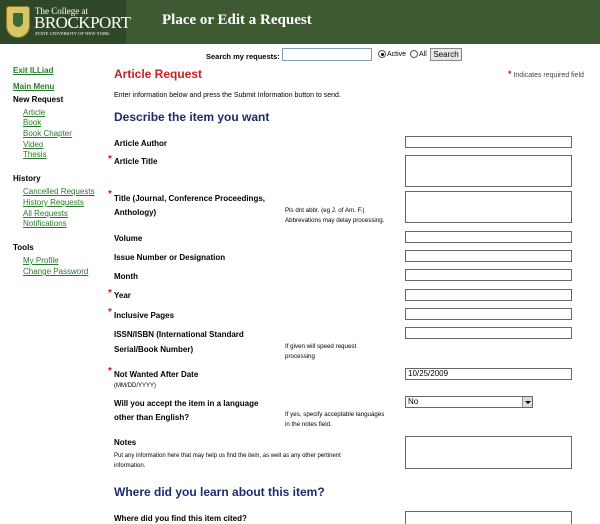 Image resolution: width=600 pixels, height=524 pixels. What do you see at coordinates (41, 260) in the screenshot?
I see `sidebar-item-my-profile: My Profile` at bounding box center [41, 260].